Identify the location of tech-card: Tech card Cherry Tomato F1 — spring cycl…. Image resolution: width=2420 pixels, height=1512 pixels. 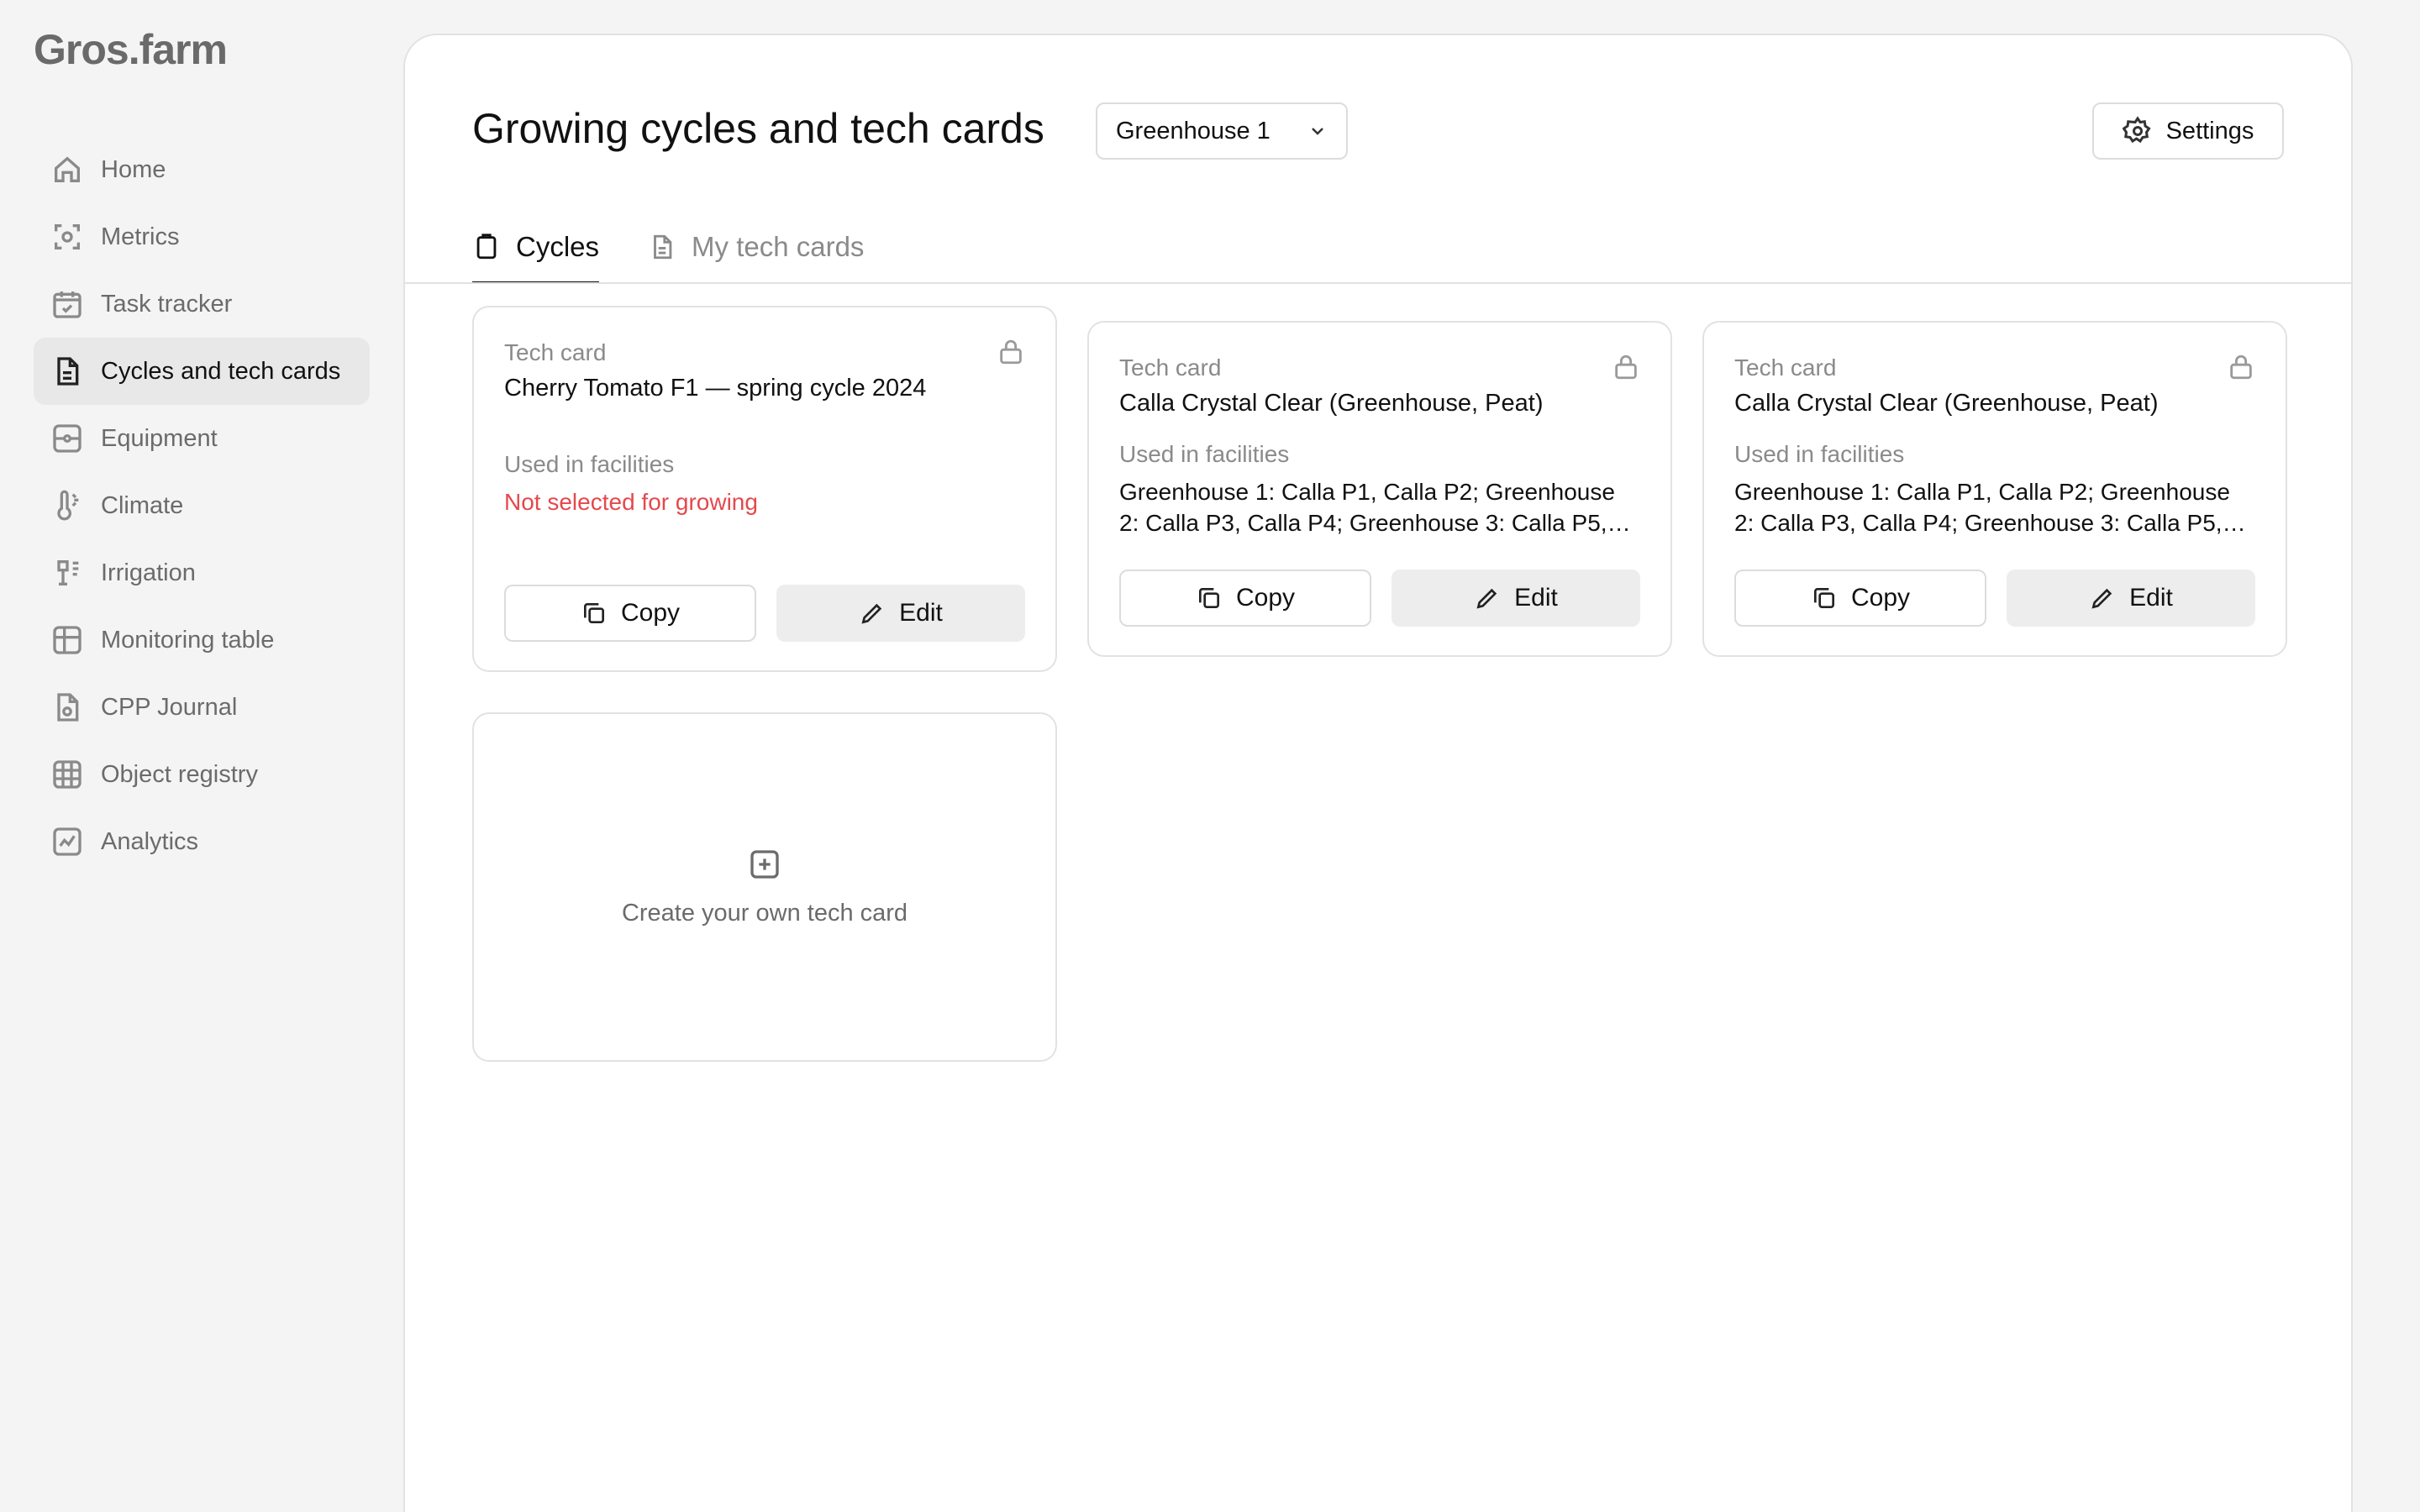
(764, 489).